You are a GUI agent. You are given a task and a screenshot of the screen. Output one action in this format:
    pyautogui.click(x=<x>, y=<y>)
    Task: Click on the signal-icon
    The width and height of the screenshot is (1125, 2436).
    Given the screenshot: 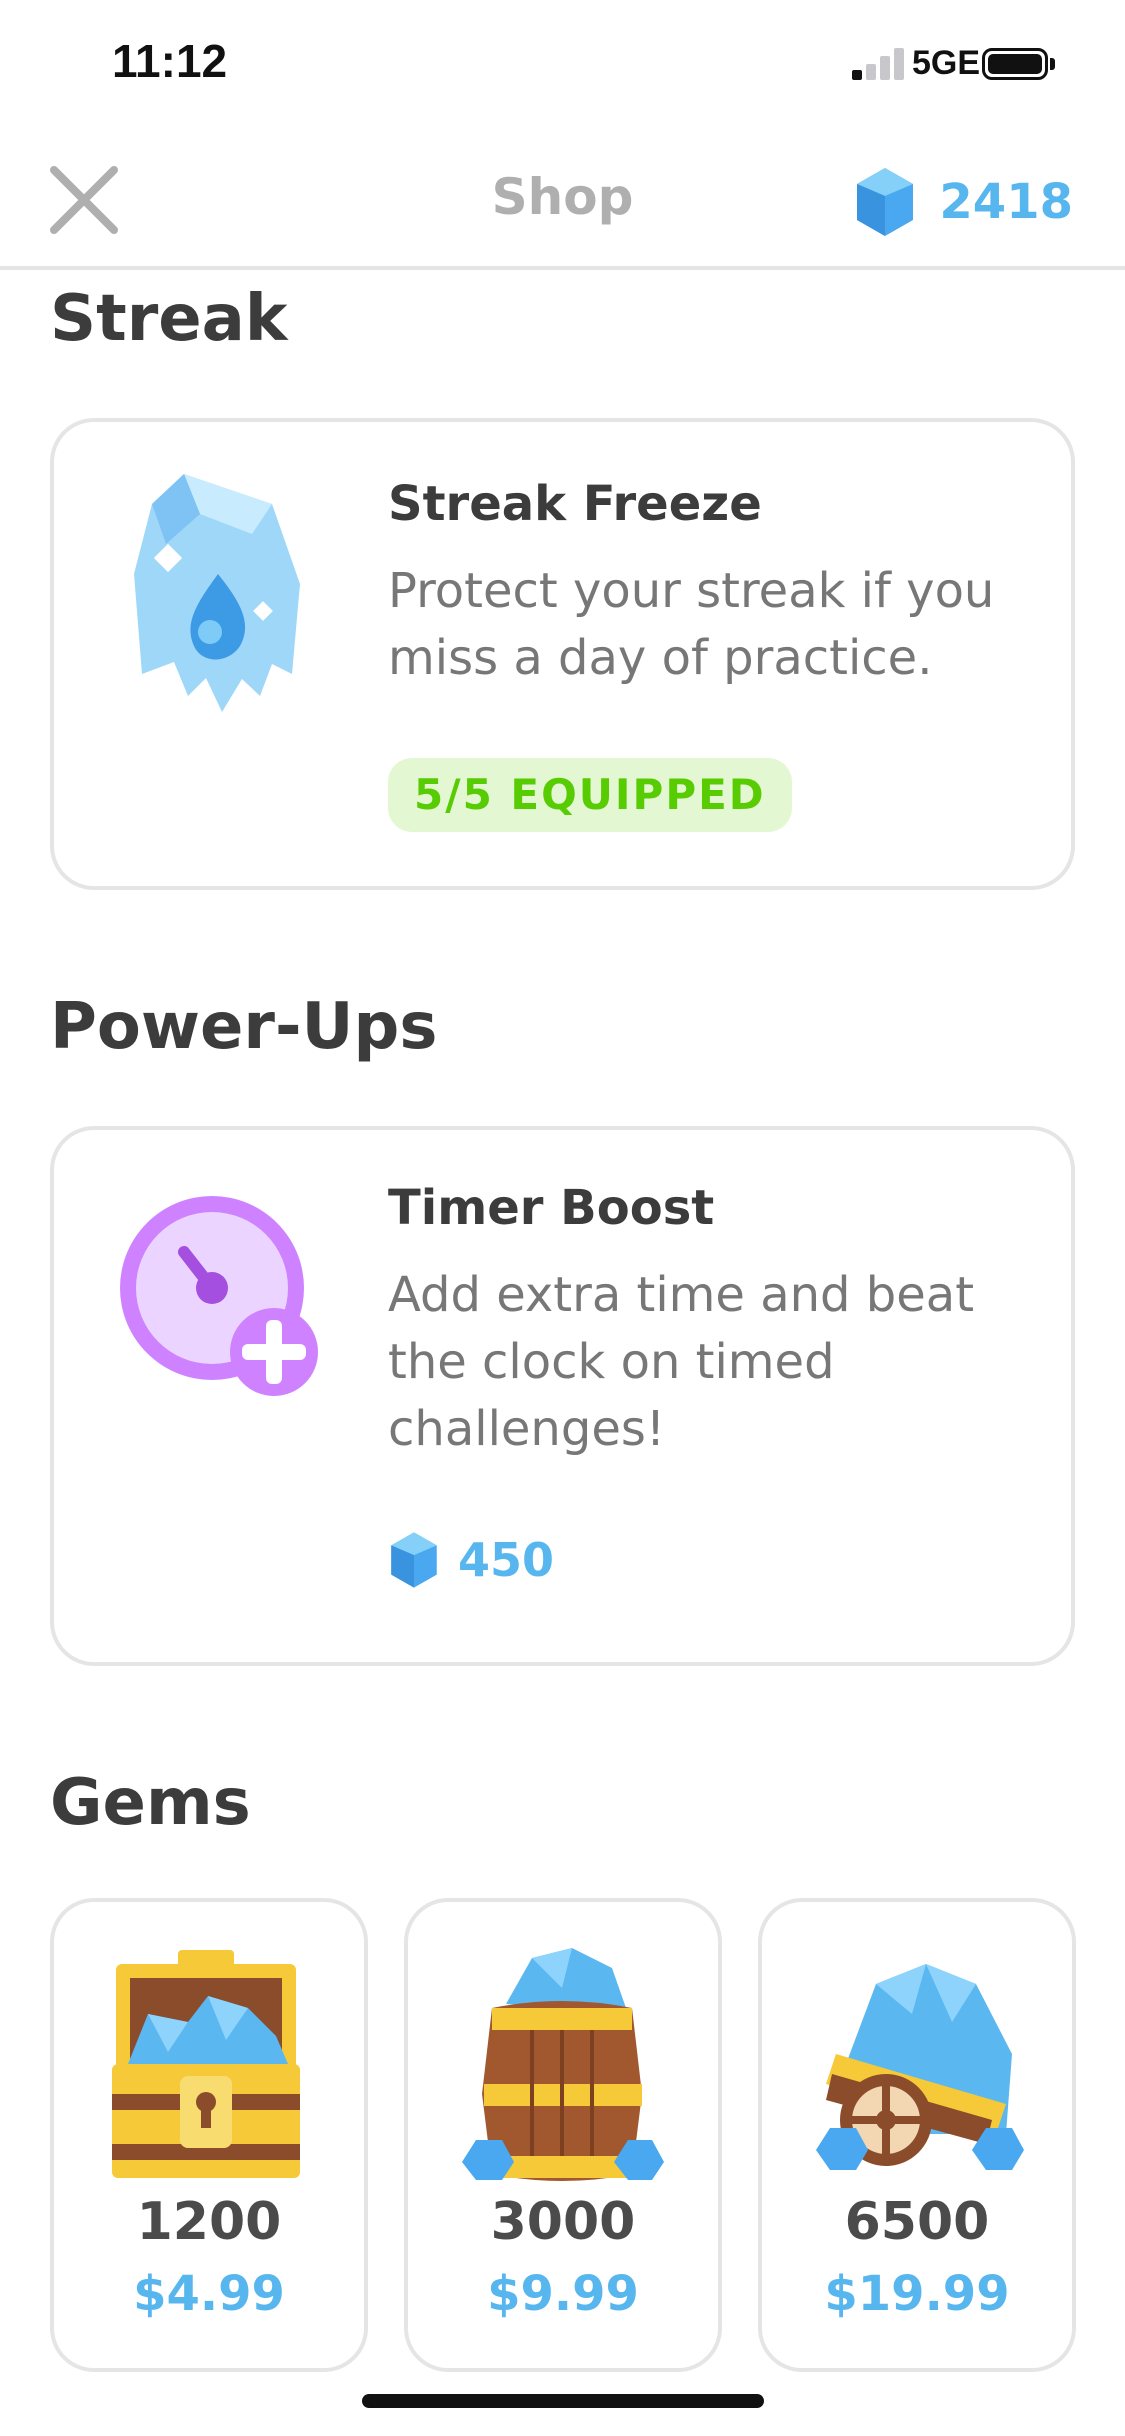 What is the action you would take?
    pyautogui.click(x=880, y=63)
    